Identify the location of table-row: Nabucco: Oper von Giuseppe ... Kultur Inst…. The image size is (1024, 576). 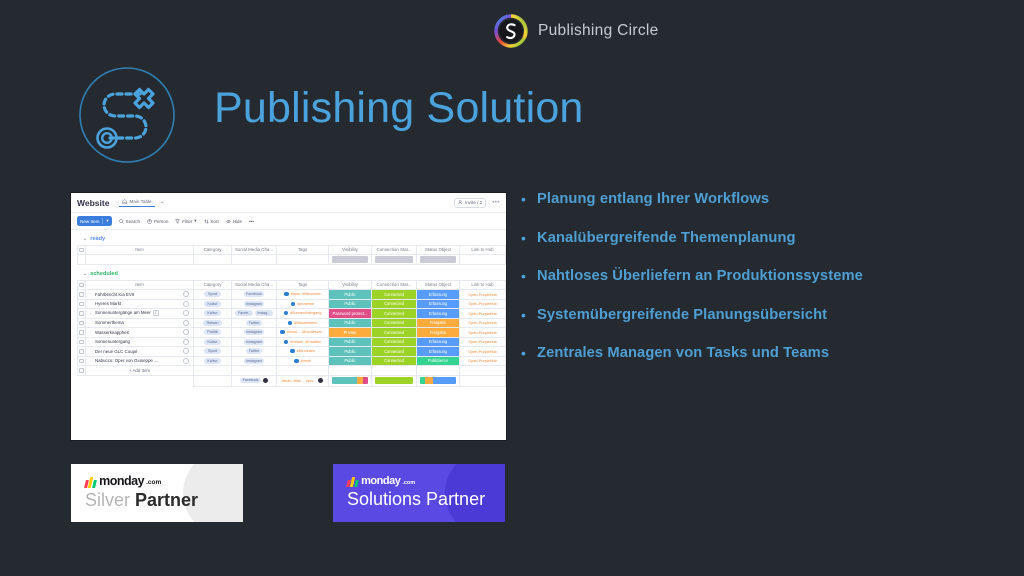
(291, 360).